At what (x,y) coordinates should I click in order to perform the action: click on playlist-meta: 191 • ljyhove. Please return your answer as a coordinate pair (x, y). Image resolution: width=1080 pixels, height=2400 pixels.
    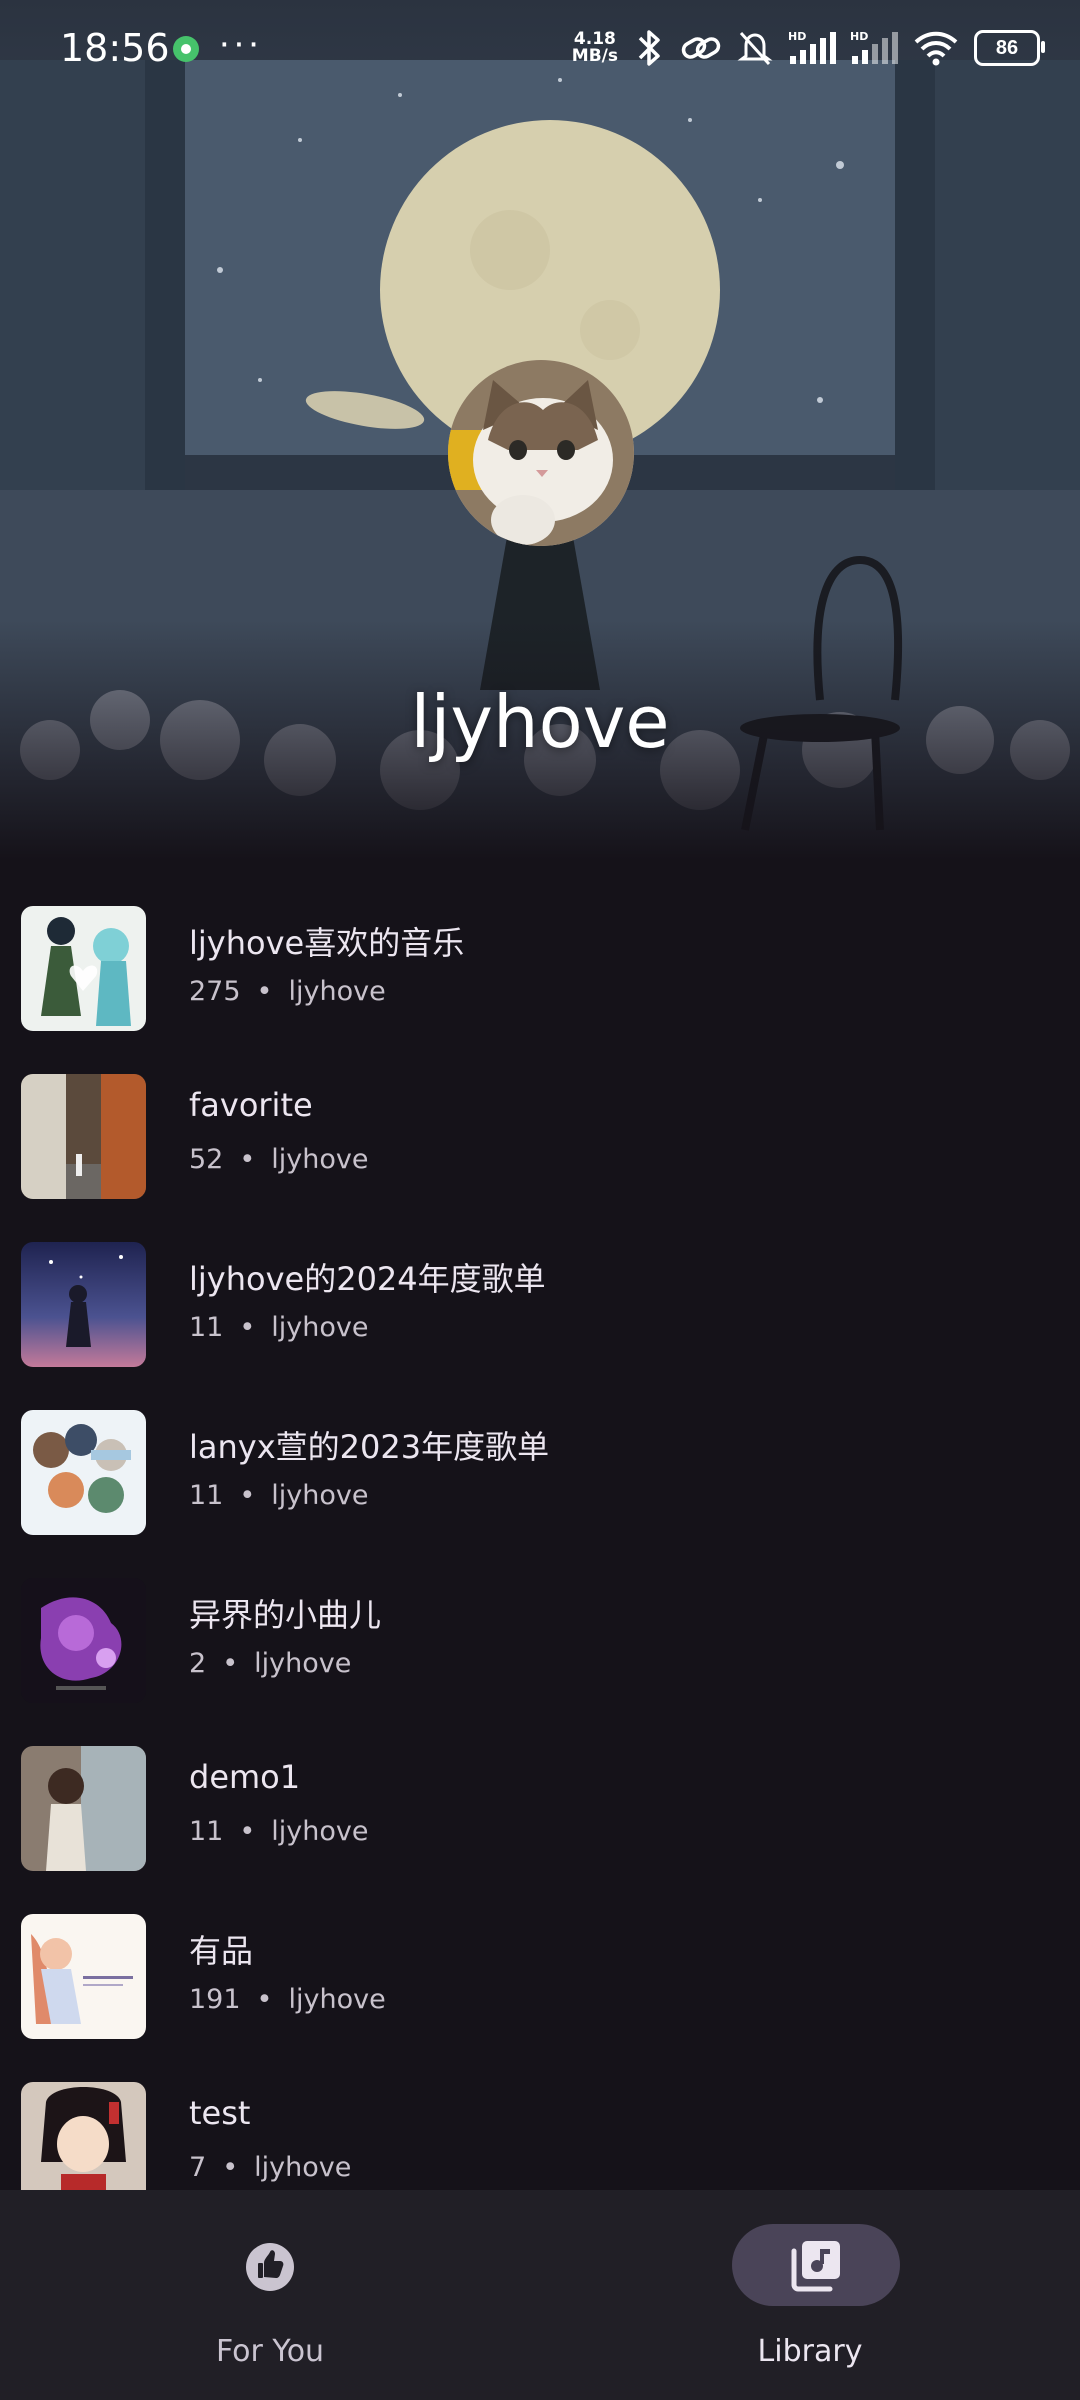
    Looking at the image, I should click on (287, 1999).